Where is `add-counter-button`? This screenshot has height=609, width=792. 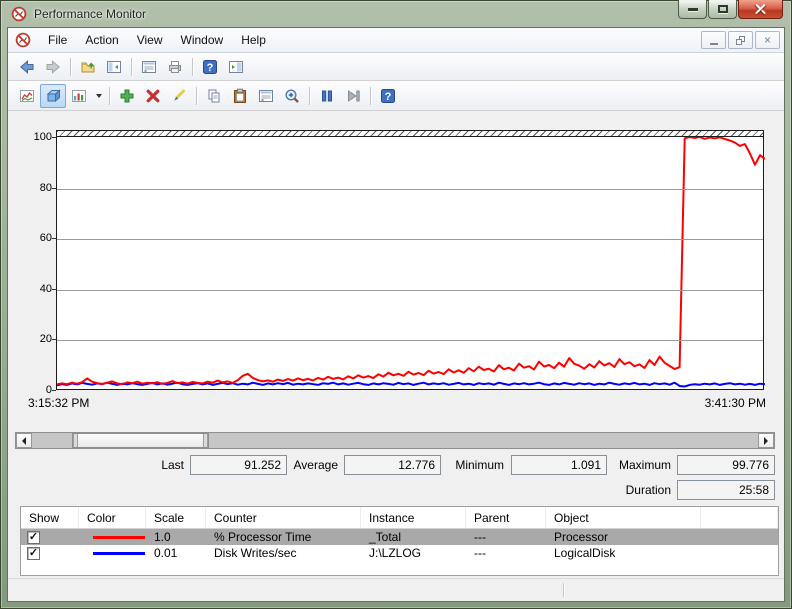 add-counter-button is located at coordinates (127, 96).